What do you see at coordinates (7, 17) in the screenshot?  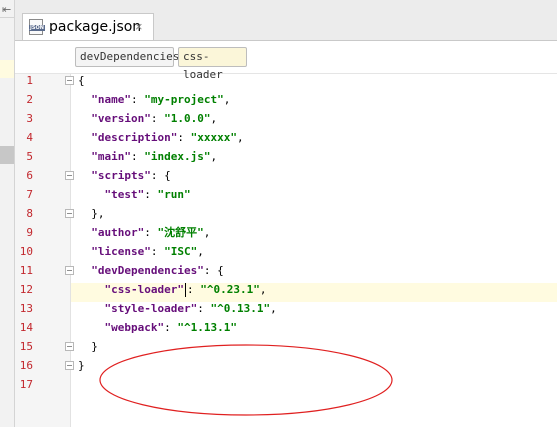 I see `strip-divider` at bounding box center [7, 17].